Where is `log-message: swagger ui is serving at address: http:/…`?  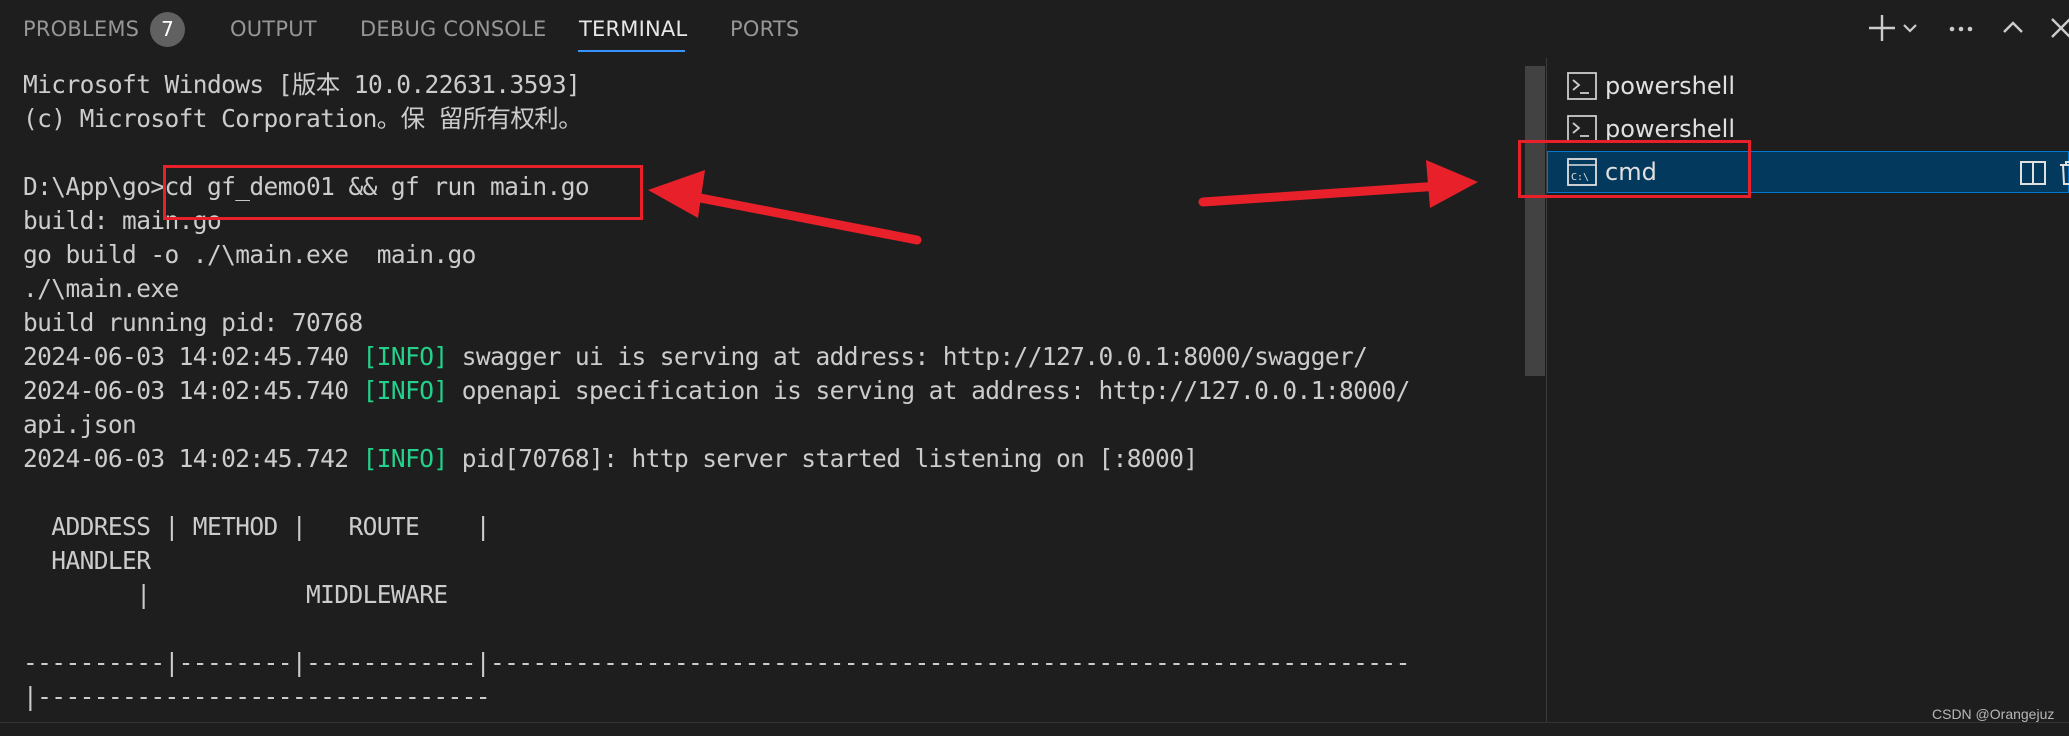 log-message: swagger ui is serving at address: http:/… is located at coordinates (914, 356).